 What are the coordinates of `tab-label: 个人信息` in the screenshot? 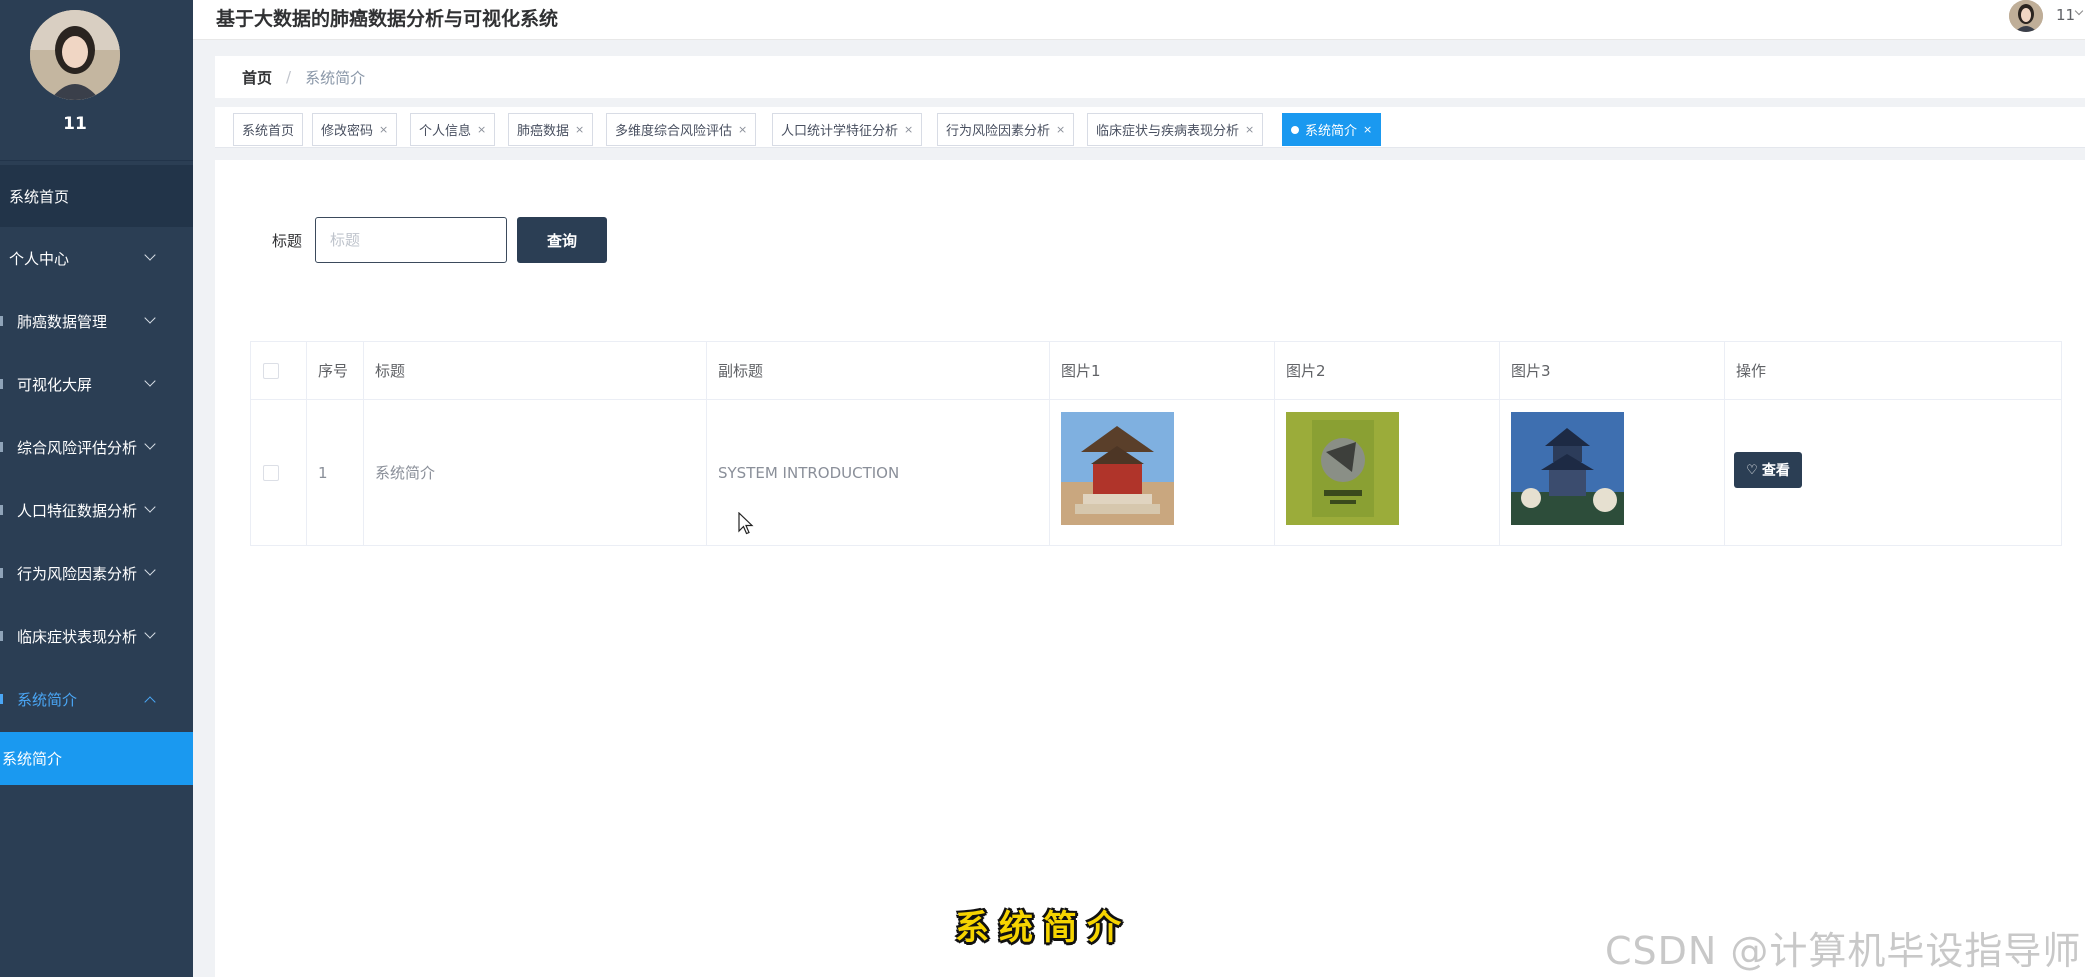 It's located at (445, 131).